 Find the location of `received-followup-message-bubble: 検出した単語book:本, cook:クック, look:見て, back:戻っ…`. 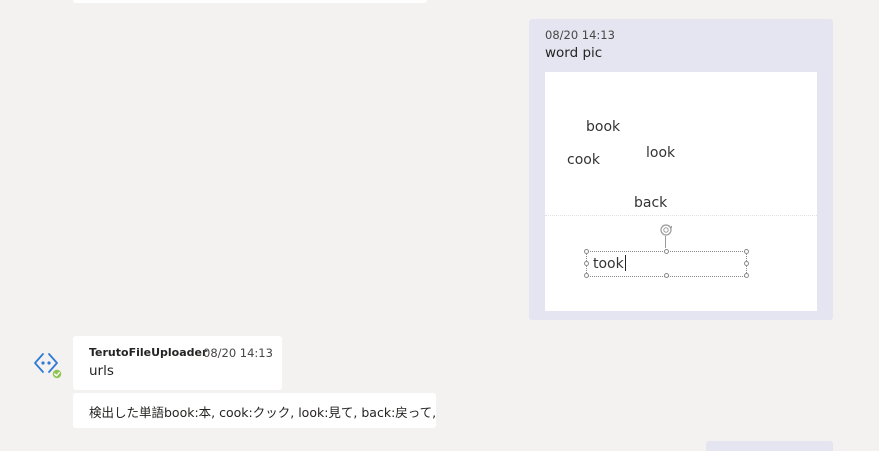

received-followup-message-bubble: 検出した単語book:本, cook:クック, look:見て, back:戻っ… is located at coordinates (254, 410).